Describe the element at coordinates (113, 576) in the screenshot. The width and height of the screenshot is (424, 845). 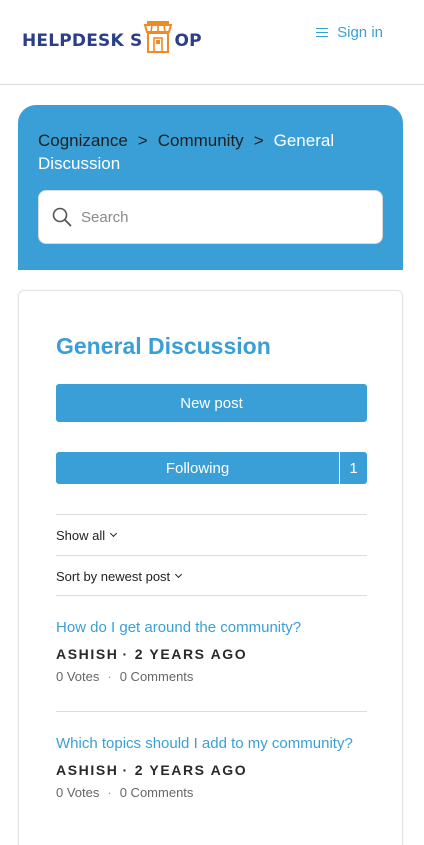
I see `sort-label: Sort by newest post` at that location.